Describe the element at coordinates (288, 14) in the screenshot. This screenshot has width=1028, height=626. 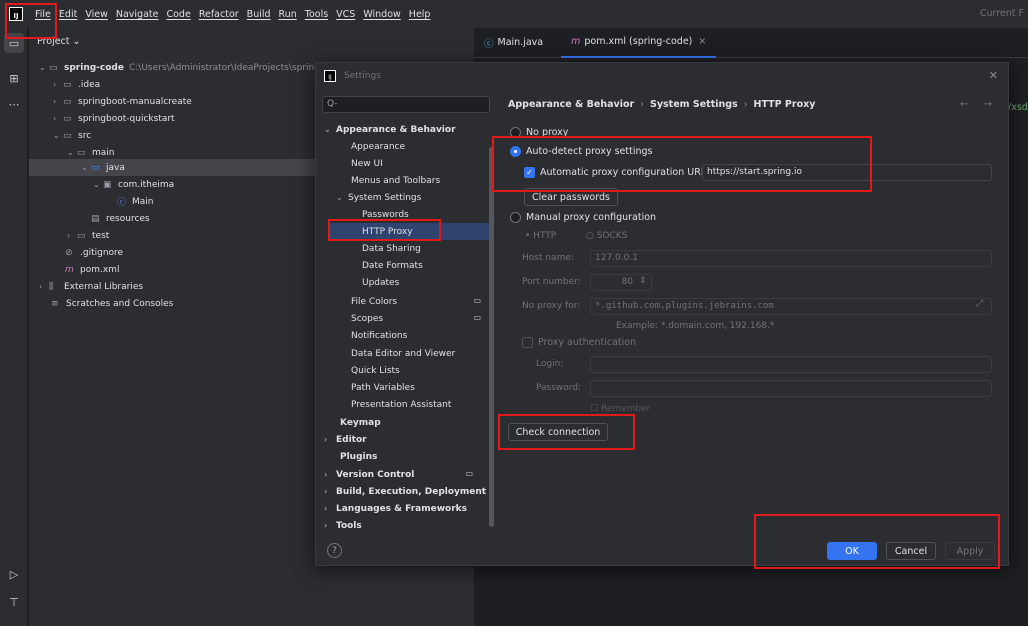
I see `menu-run: Run` at that location.